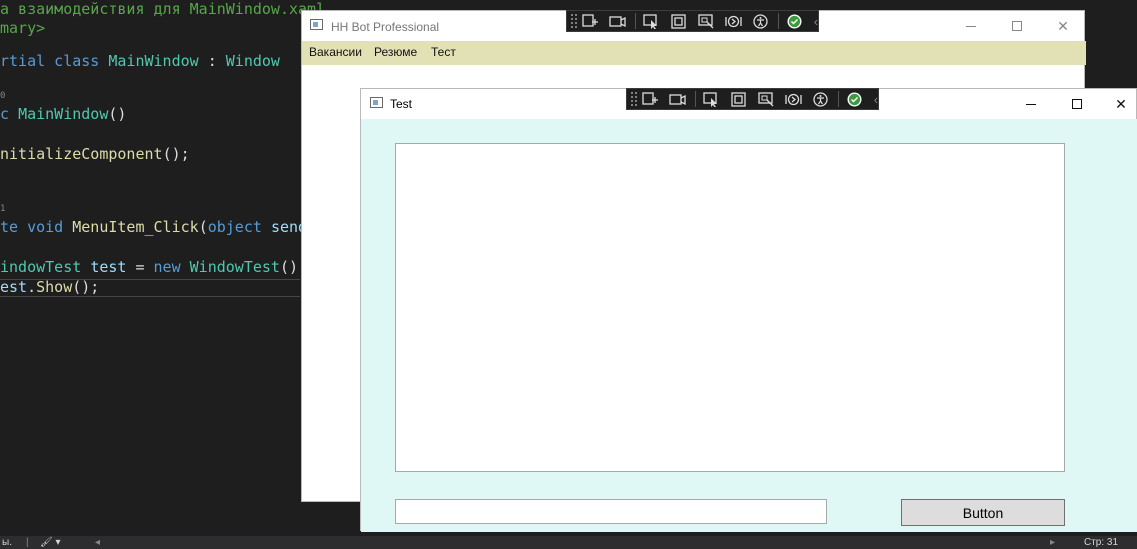 The image size is (1137, 549). I want to click on code-line-1: а взаимодействия для MainWindow.xaml, so click(162, 9).